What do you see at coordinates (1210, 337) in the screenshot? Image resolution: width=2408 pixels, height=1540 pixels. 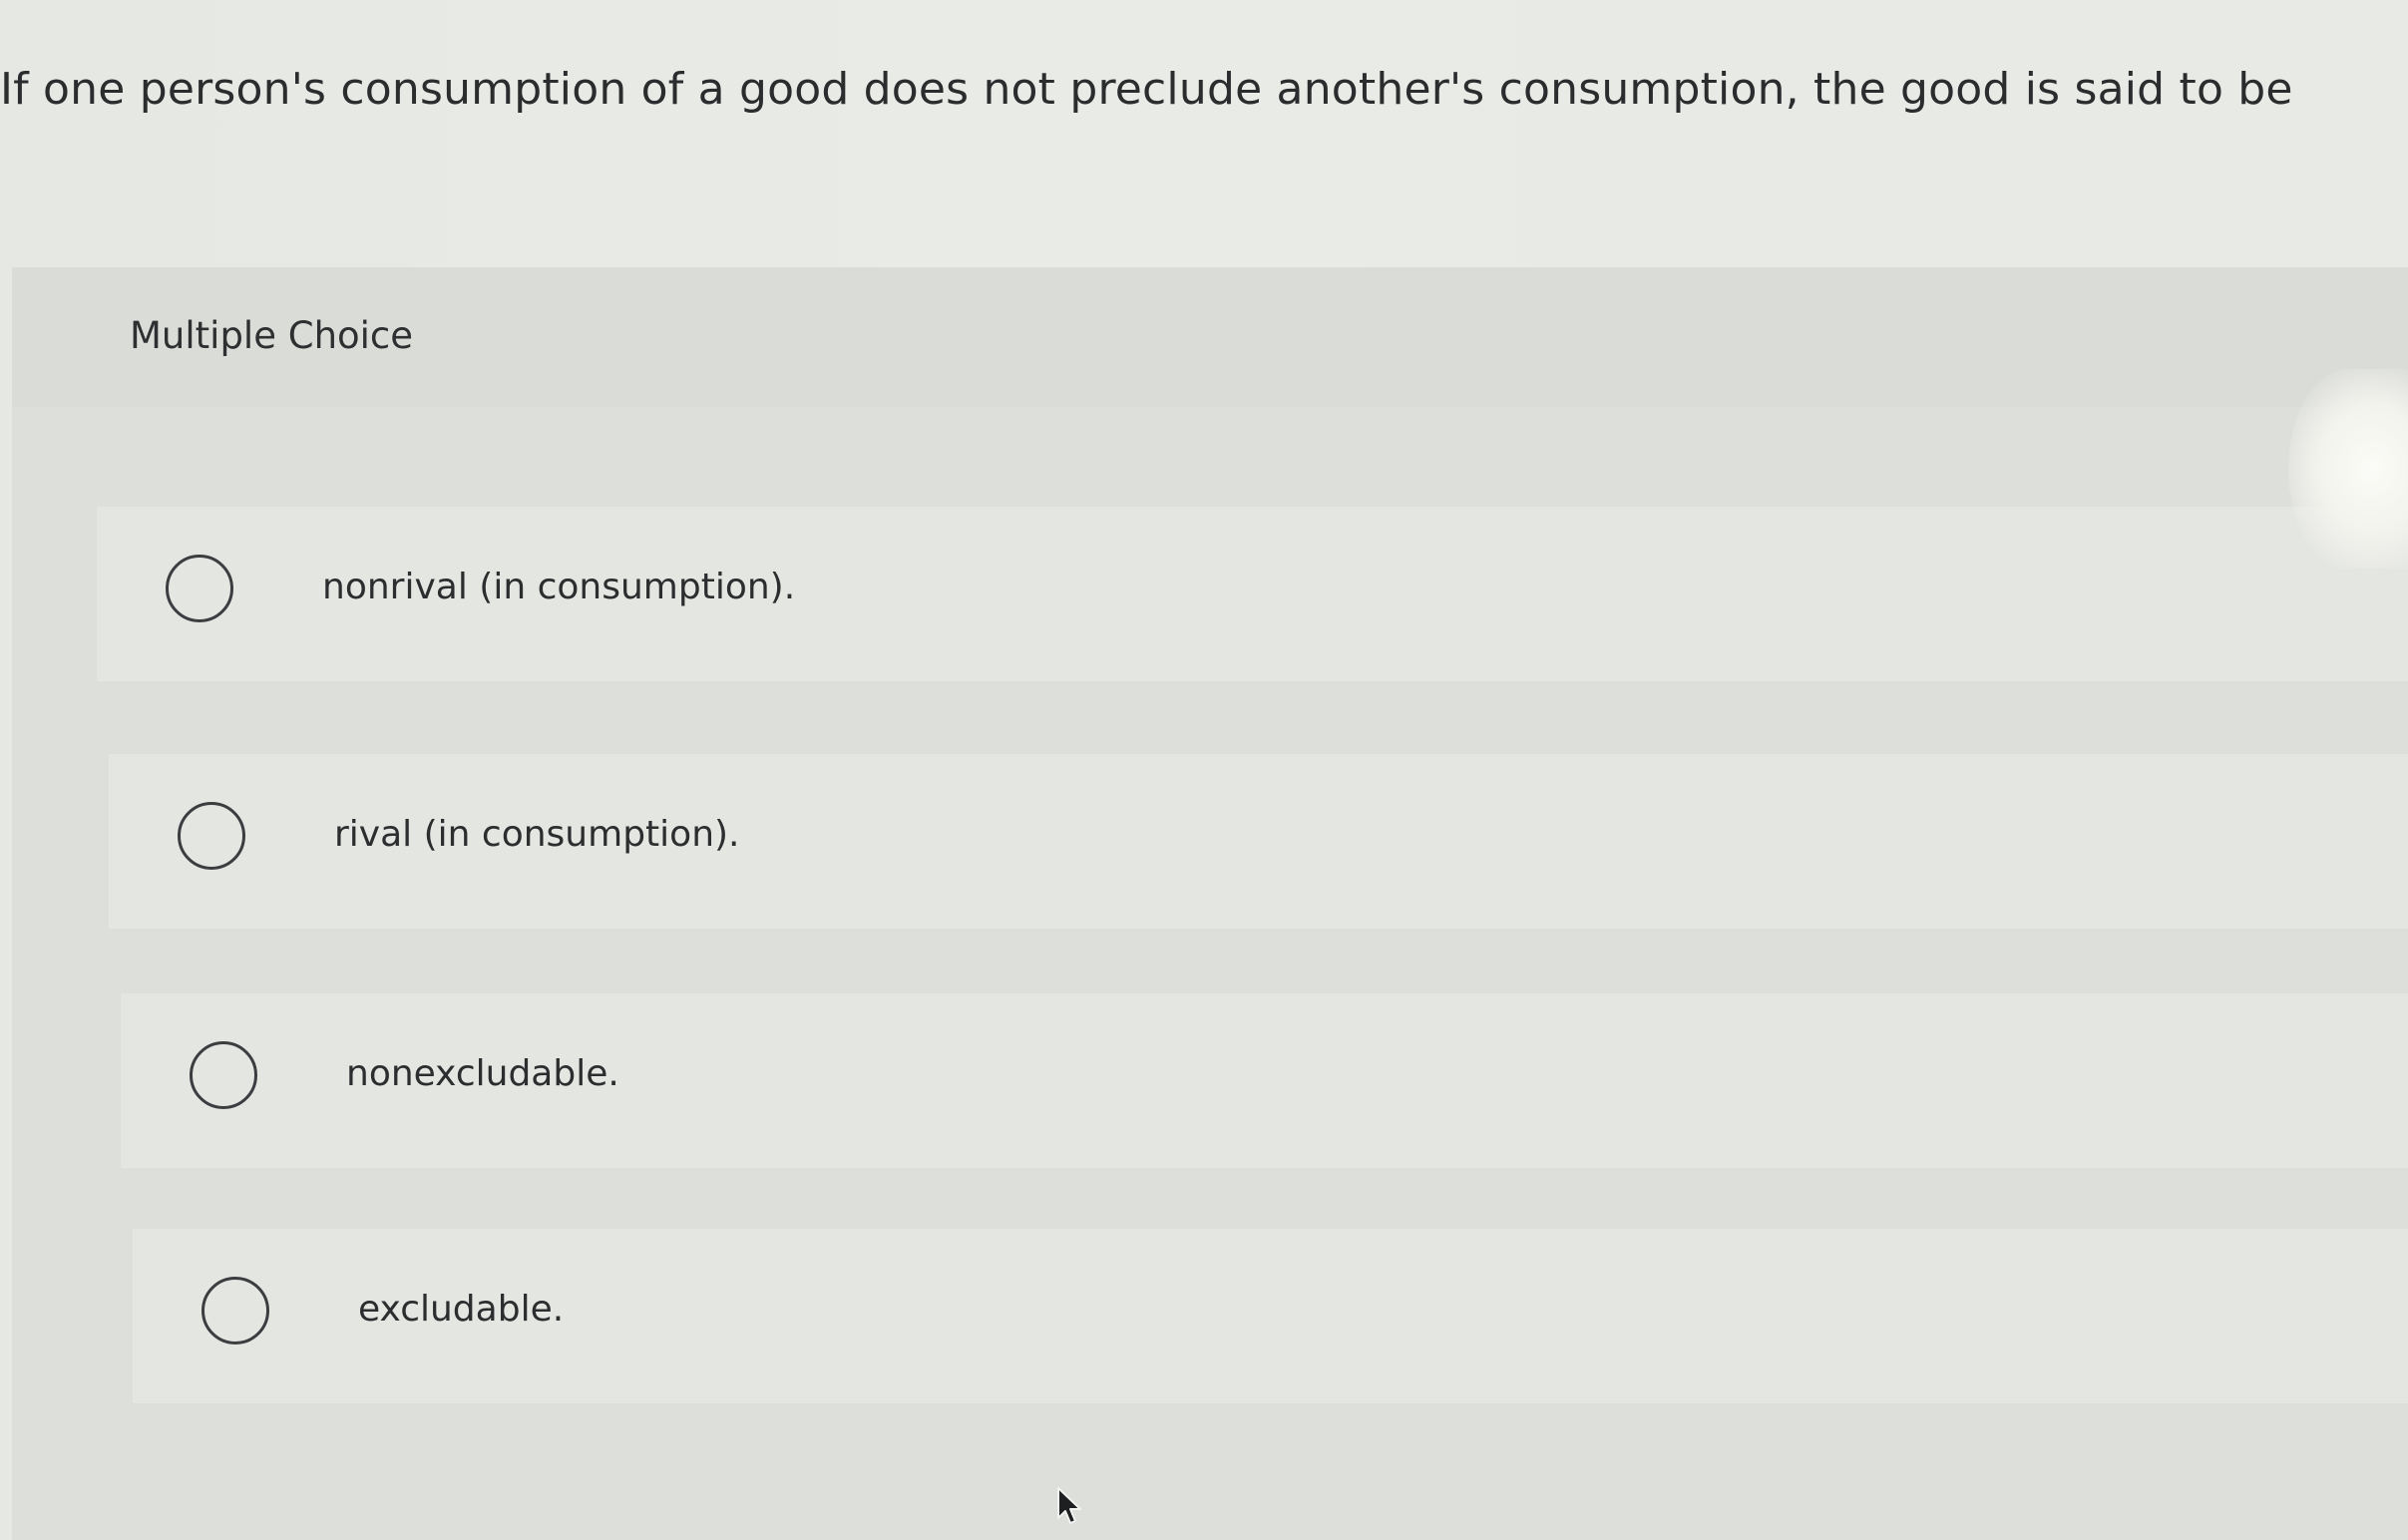 I see `multiple-choice-header: Multiple Choice` at bounding box center [1210, 337].